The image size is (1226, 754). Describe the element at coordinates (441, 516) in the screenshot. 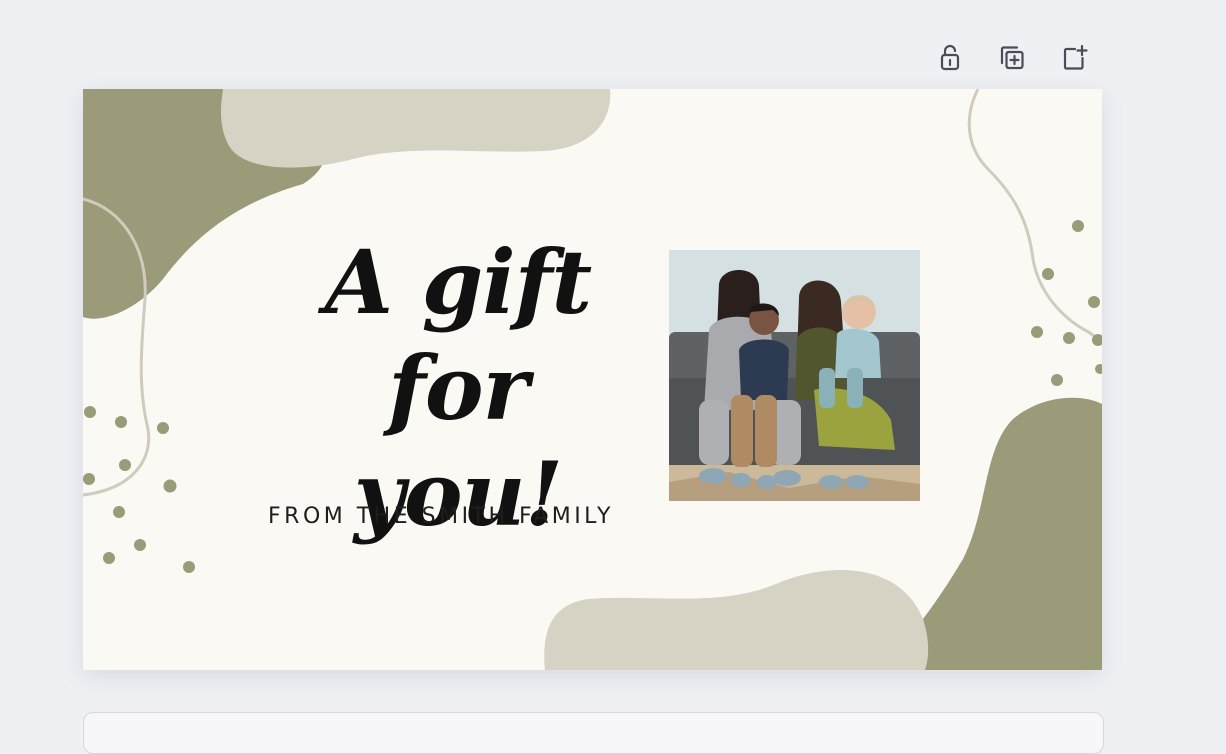

I see `card-from-text: FROM THE SMITH FAMILY` at that location.